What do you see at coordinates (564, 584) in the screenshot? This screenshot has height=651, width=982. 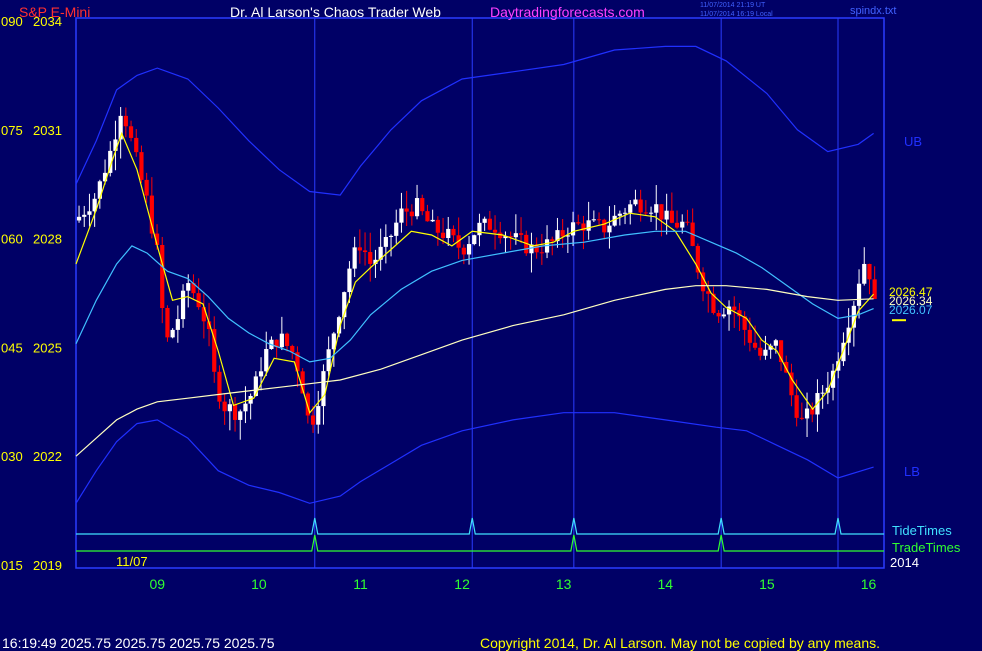 I see `x-tick-label: 13` at bounding box center [564, 584].